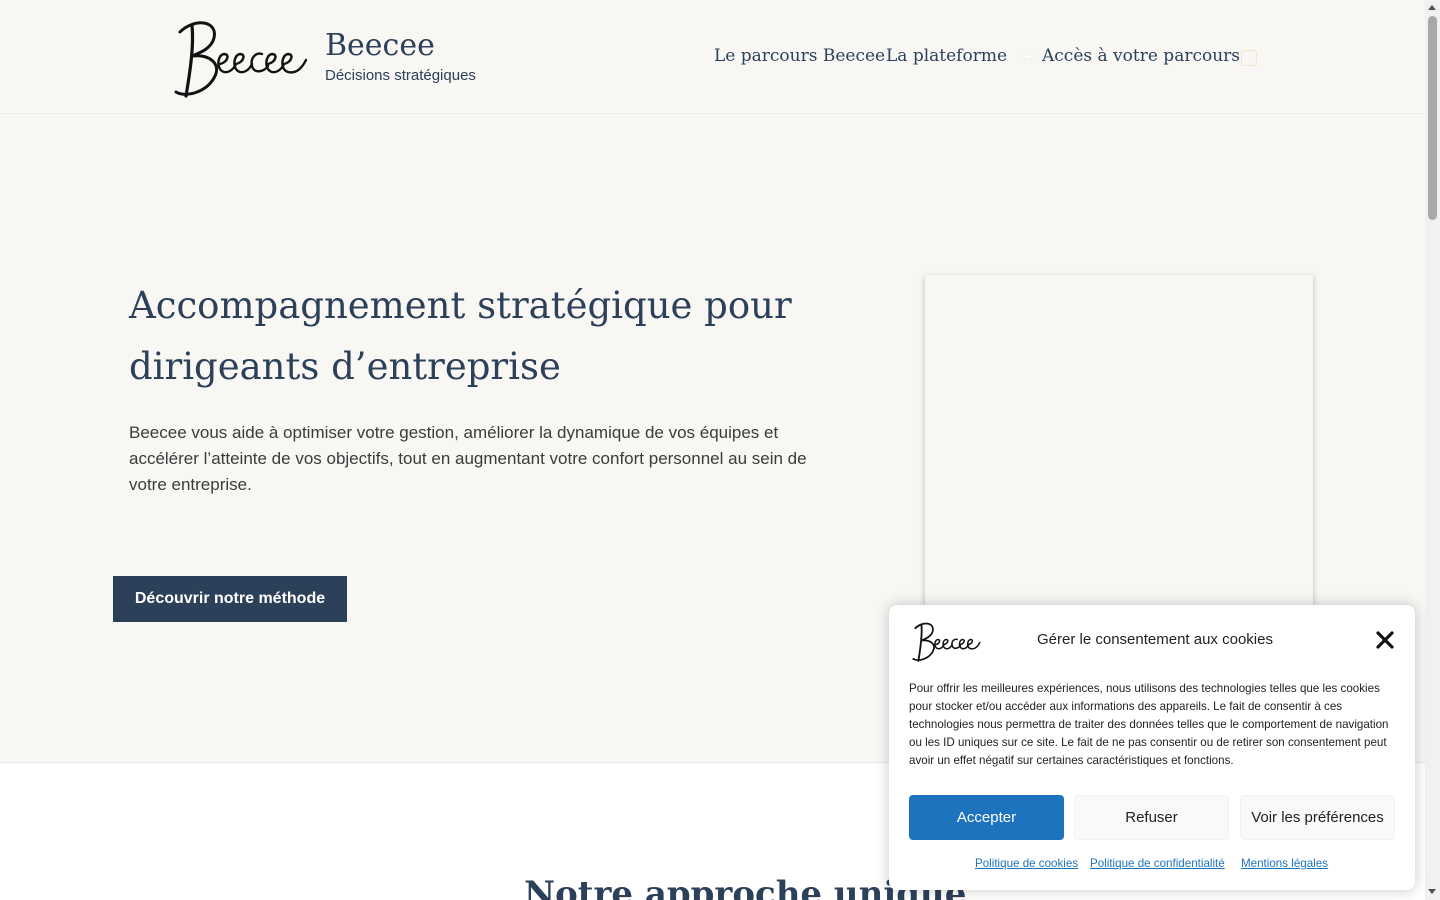 The height and width of the screenshot is (900, 1440). What do you see at coordinates (1151, 817) in the screenshot?
I see `refuse-cookies-button: Refuser` at bounding box center [1151, 817].